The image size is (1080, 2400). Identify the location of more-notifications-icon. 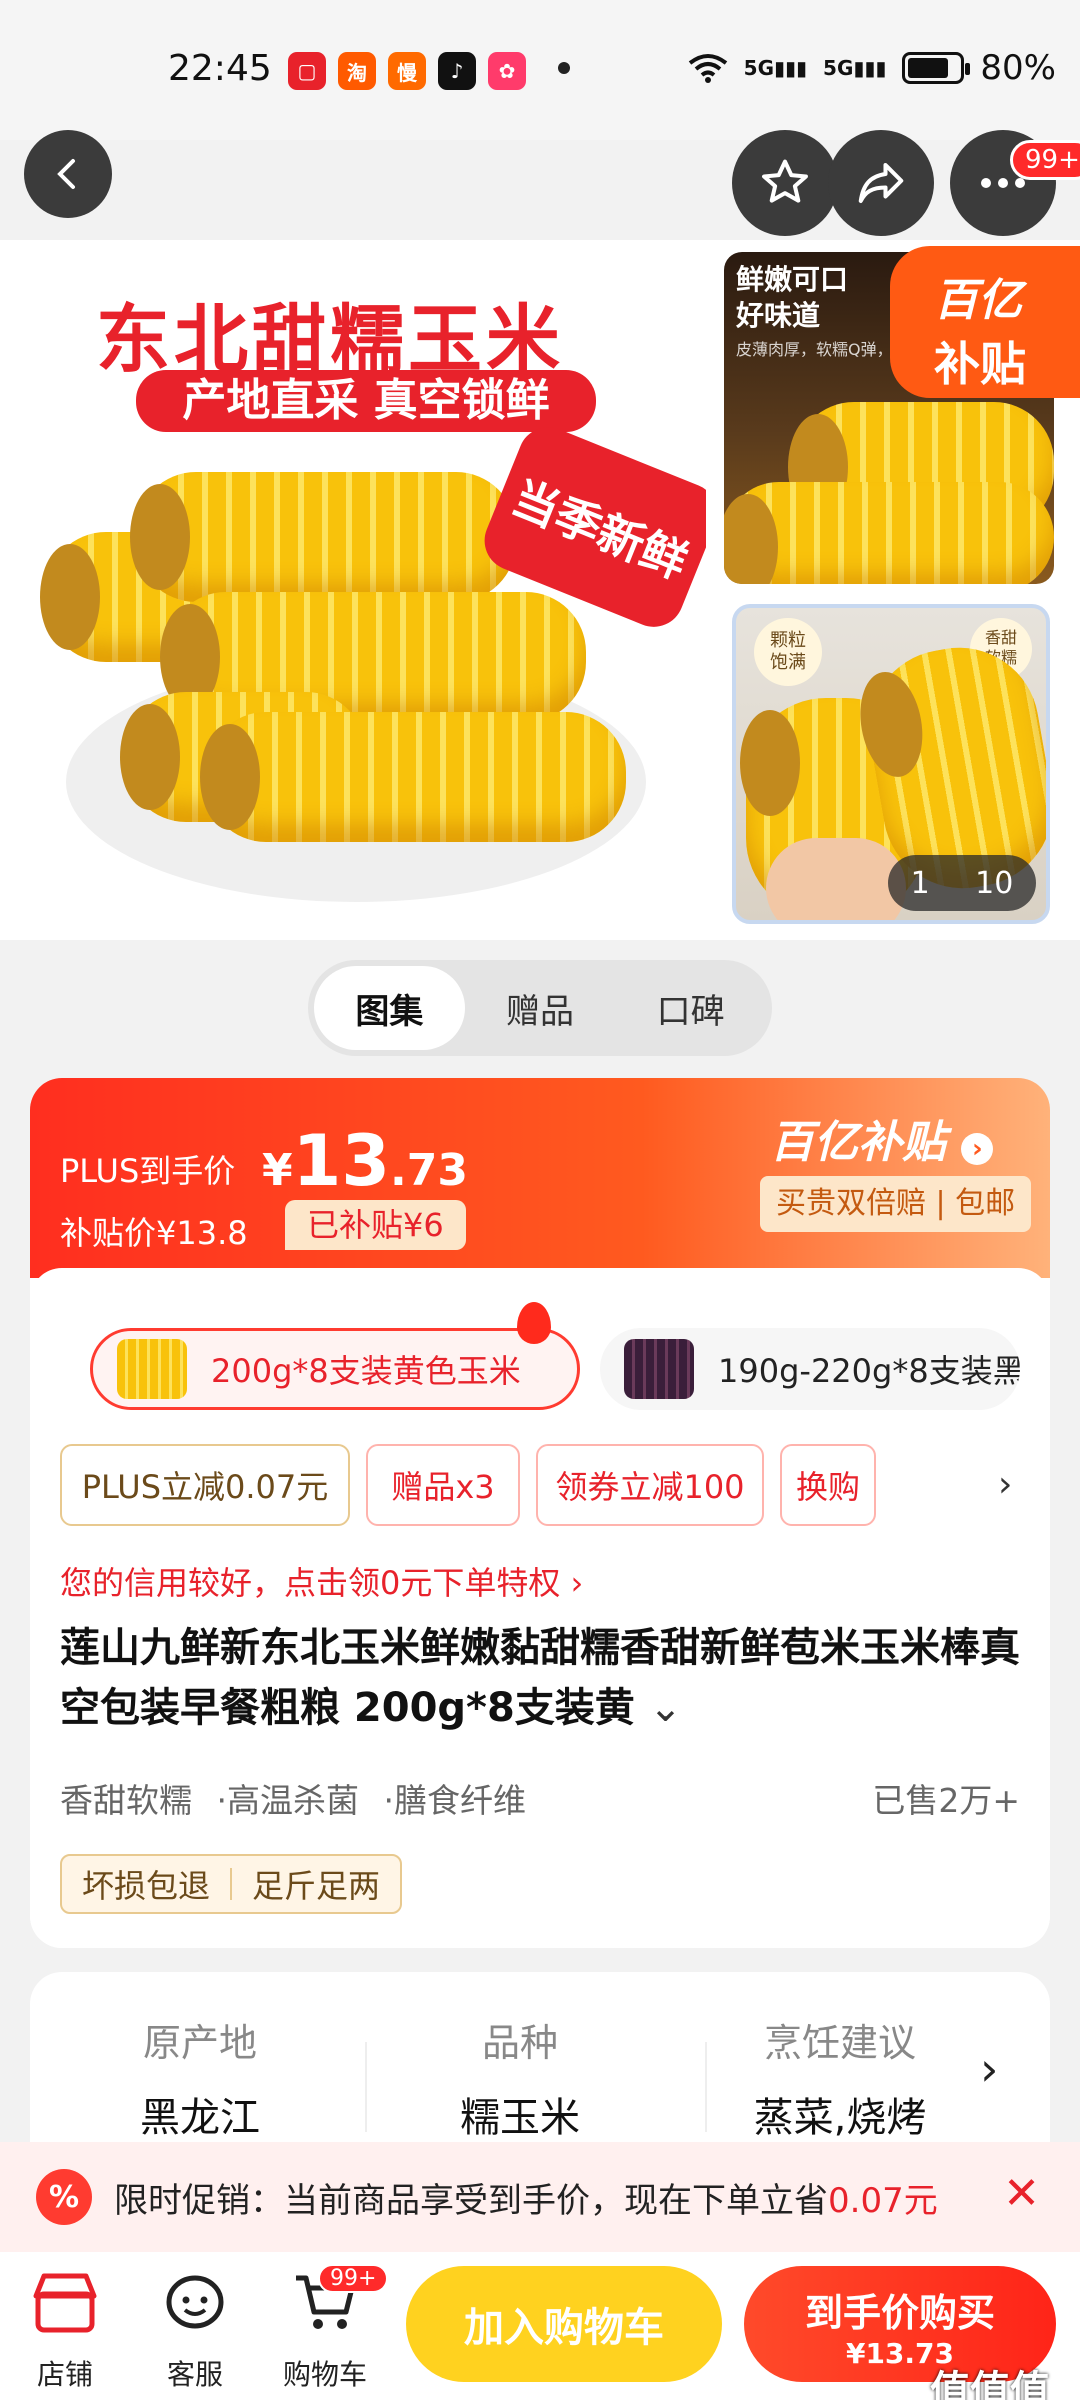
(564, 68).